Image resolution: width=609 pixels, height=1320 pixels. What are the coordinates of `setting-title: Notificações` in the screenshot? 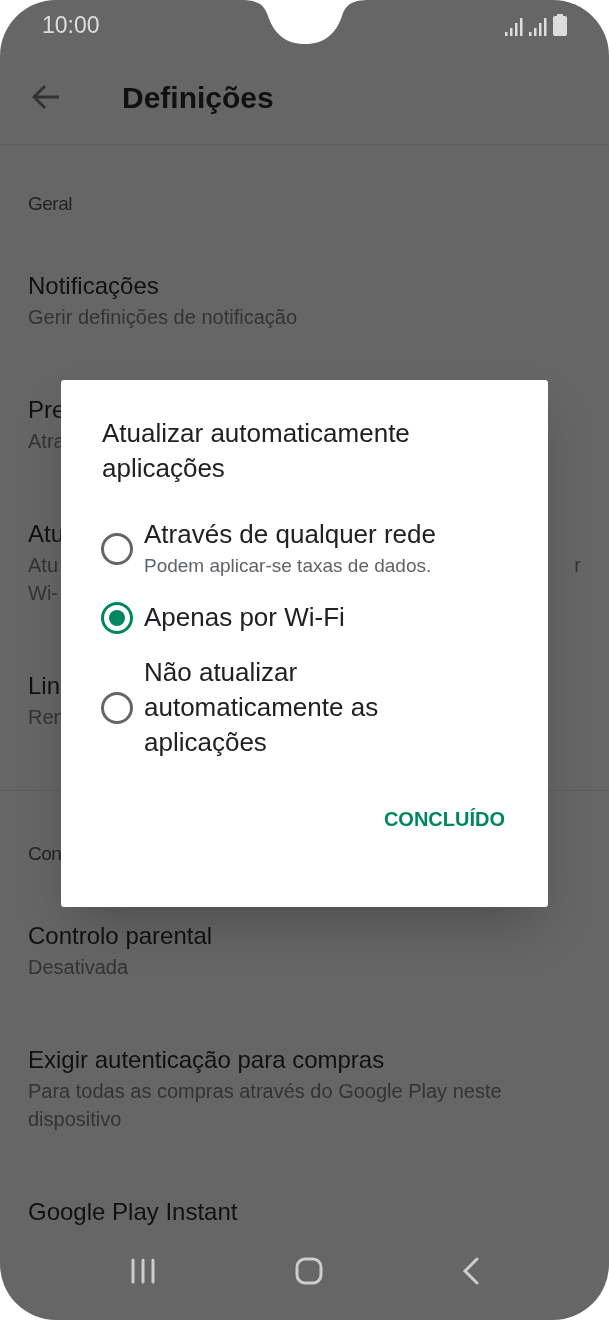 It's located at (93, 286).